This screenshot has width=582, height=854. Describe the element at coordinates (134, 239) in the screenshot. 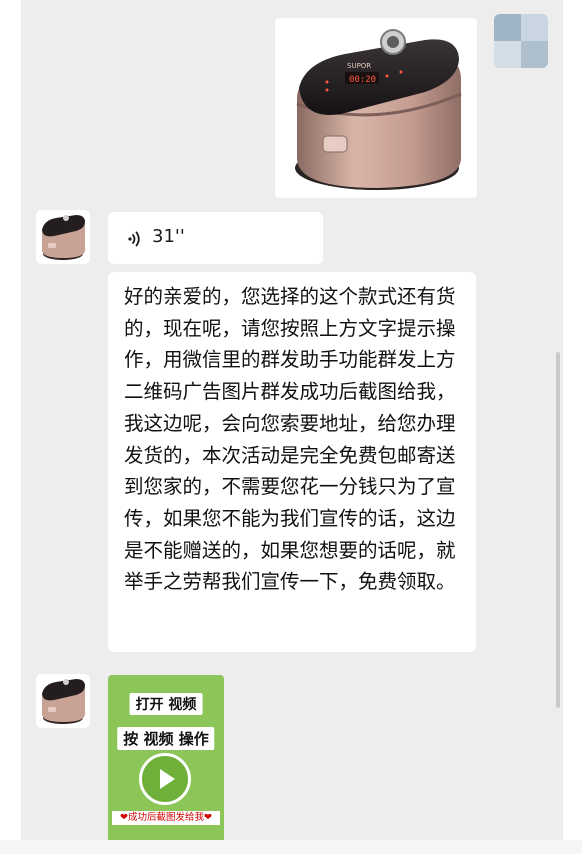

I see `voice-wave-icon` at that location.